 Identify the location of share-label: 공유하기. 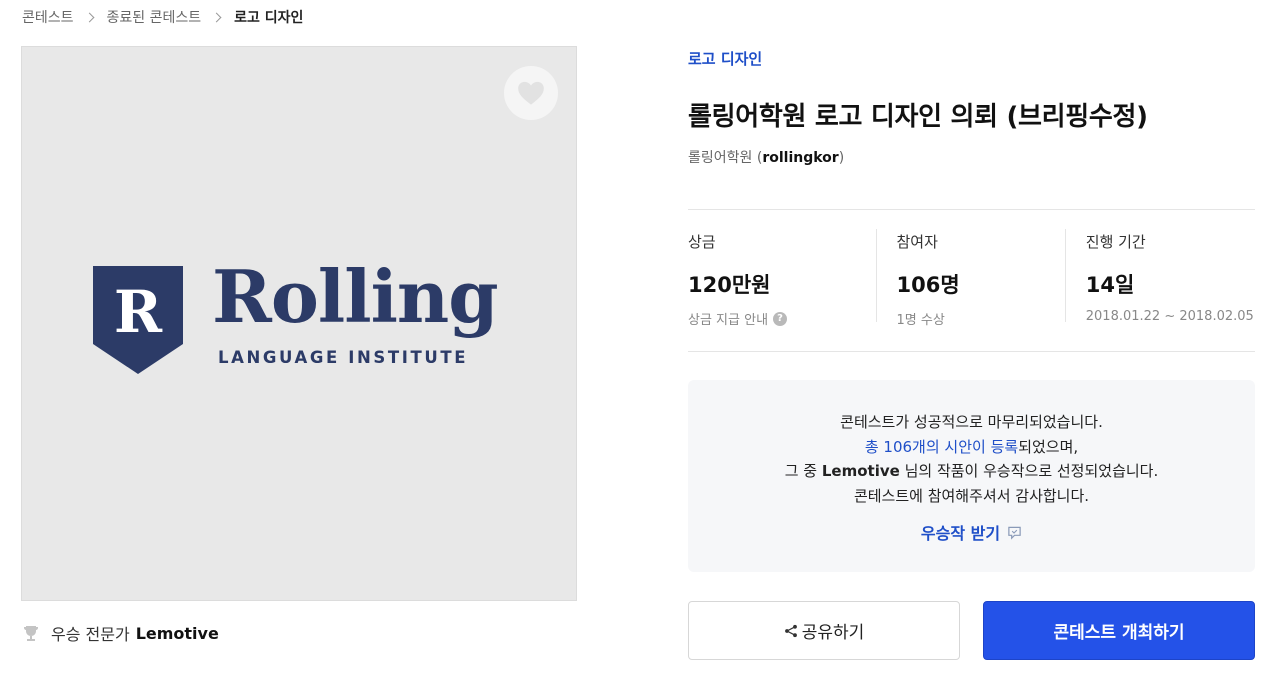
(833, 633).